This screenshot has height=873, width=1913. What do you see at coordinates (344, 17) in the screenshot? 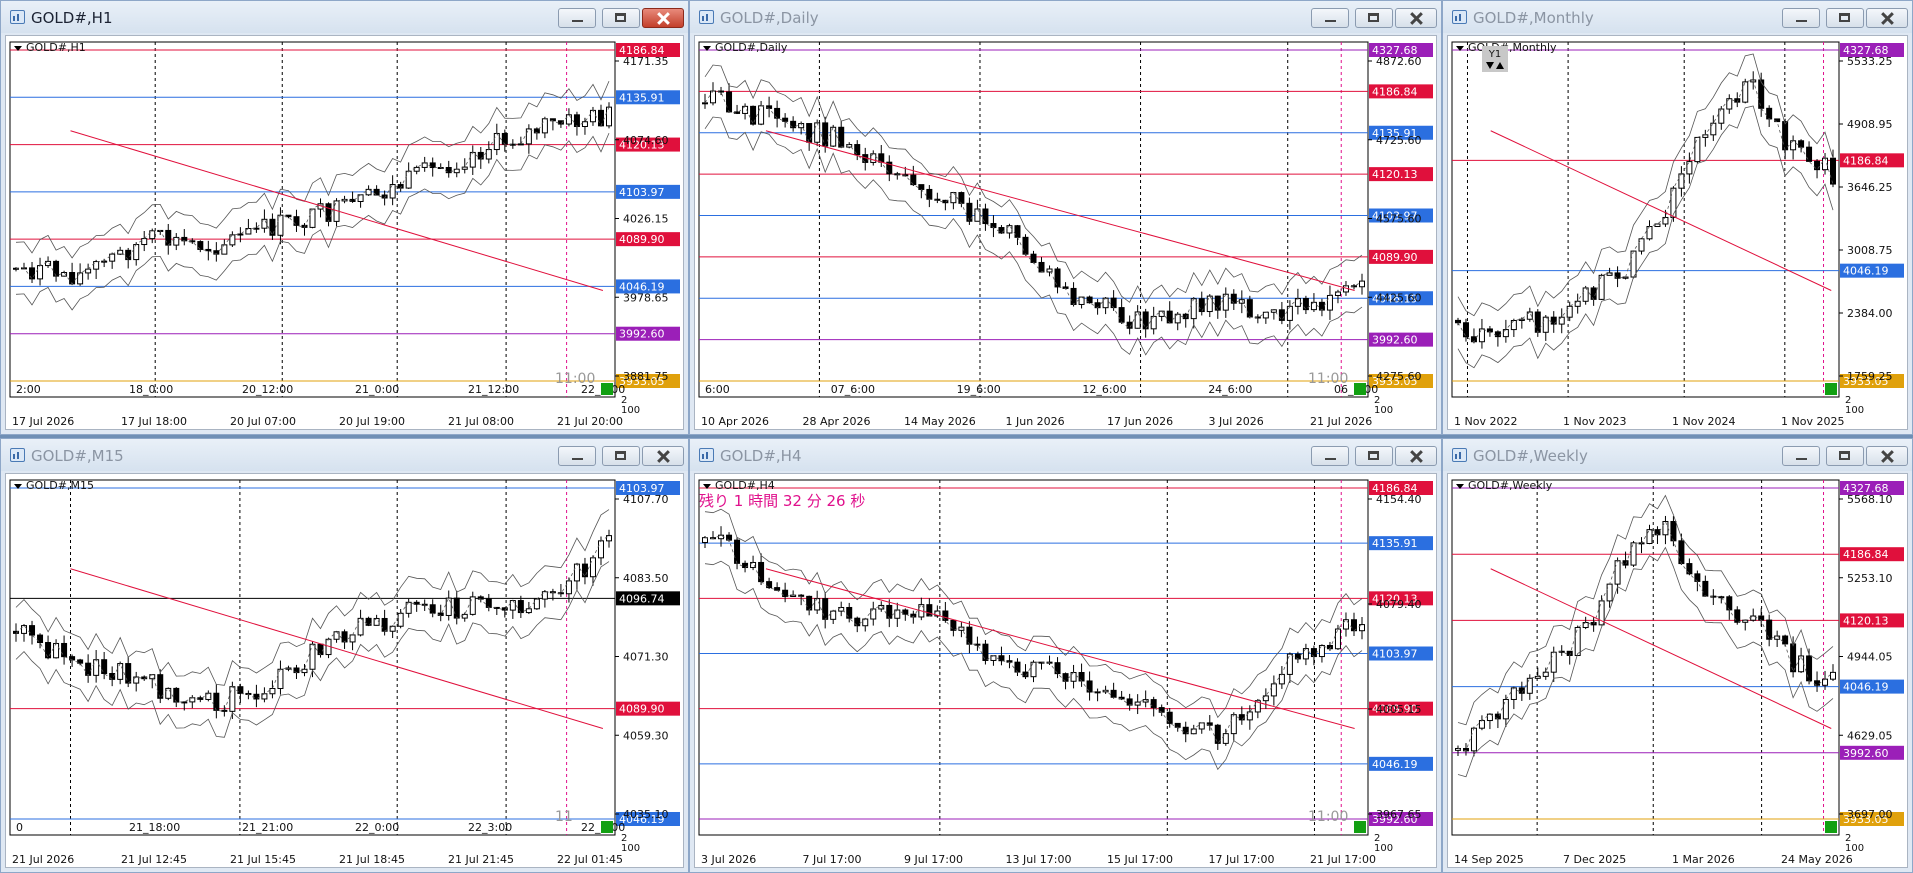
I see `title-bar: GOLD#,H1` at bounding box center [344, 17].